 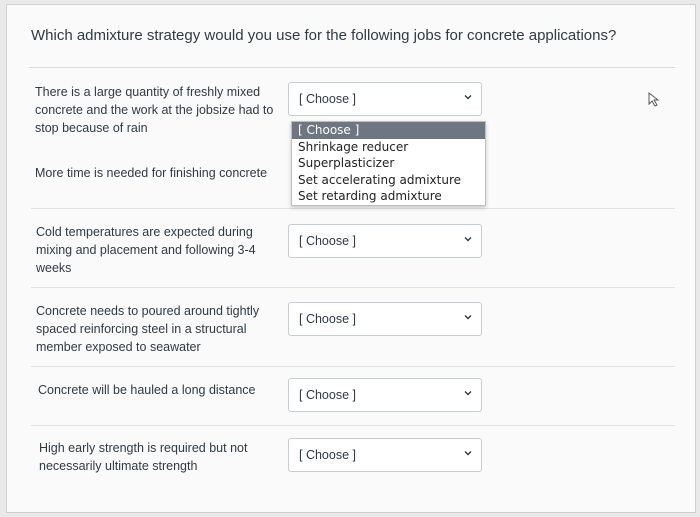 I want to click on label-line: necessarily ultimate strength, so click(x=118, y=466).